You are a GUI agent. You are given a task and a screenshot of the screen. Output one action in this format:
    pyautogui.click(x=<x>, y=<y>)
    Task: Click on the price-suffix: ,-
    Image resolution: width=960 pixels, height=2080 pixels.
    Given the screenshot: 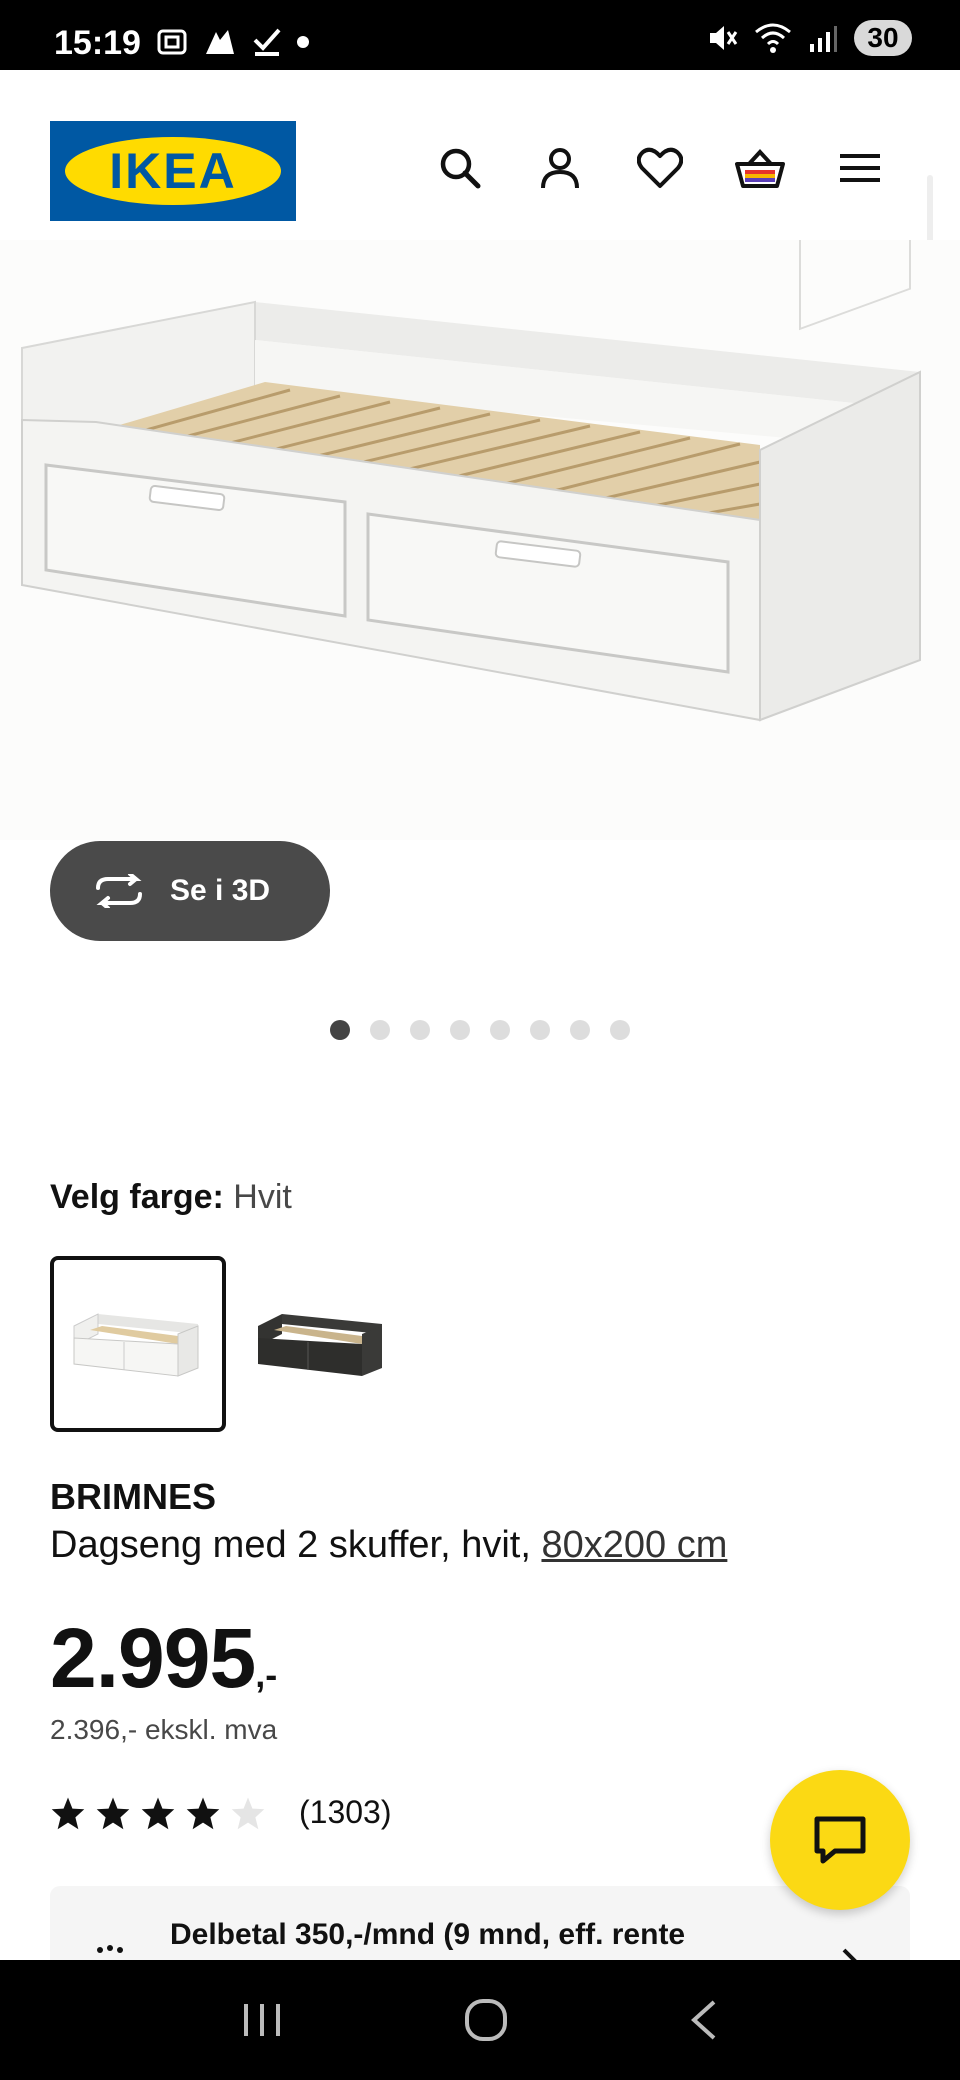 What is the action you would take?
    pyautogui.click(x=266, y=1674)
    